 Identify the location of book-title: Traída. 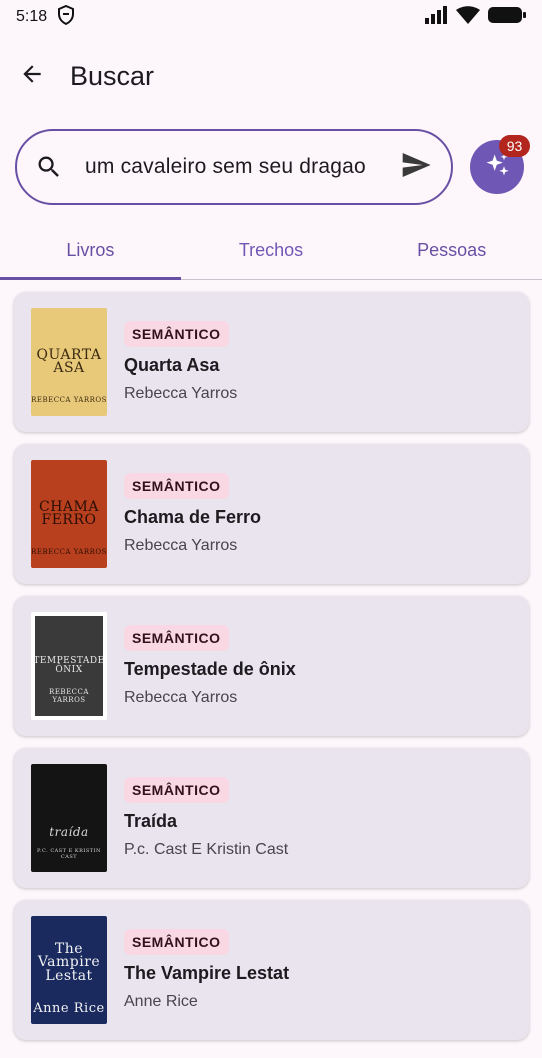
(151, 821).